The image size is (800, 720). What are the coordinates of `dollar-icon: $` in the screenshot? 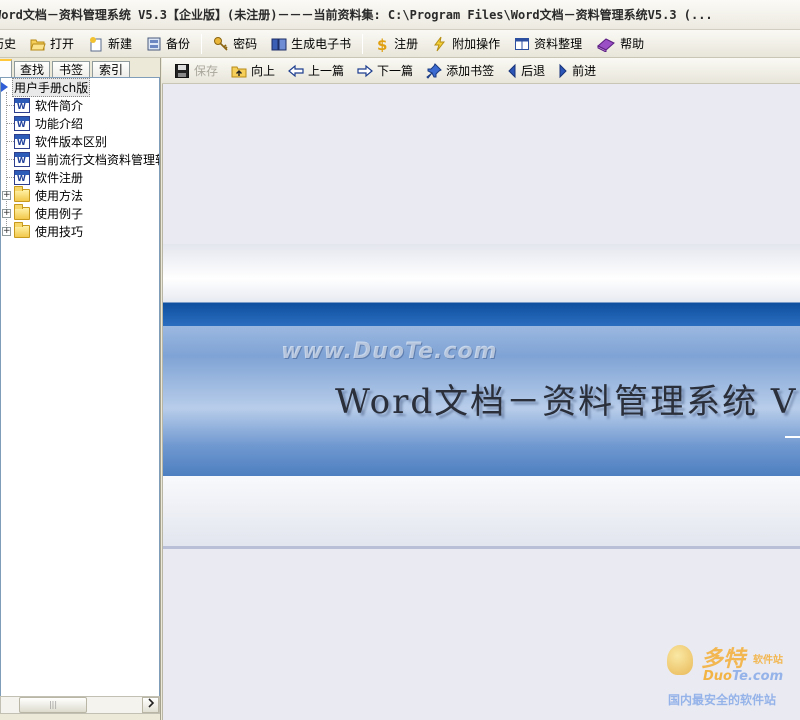 It's located at (382, 45).